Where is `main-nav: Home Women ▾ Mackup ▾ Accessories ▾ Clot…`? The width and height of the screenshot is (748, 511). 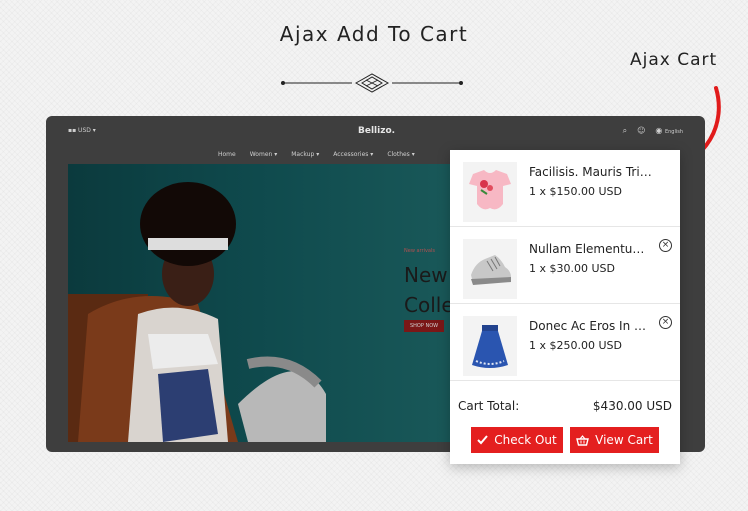 main-nav: Home Women ▾ Mackup ▾ Accessories ▾ Clot… is located at coordinates (316, 154).